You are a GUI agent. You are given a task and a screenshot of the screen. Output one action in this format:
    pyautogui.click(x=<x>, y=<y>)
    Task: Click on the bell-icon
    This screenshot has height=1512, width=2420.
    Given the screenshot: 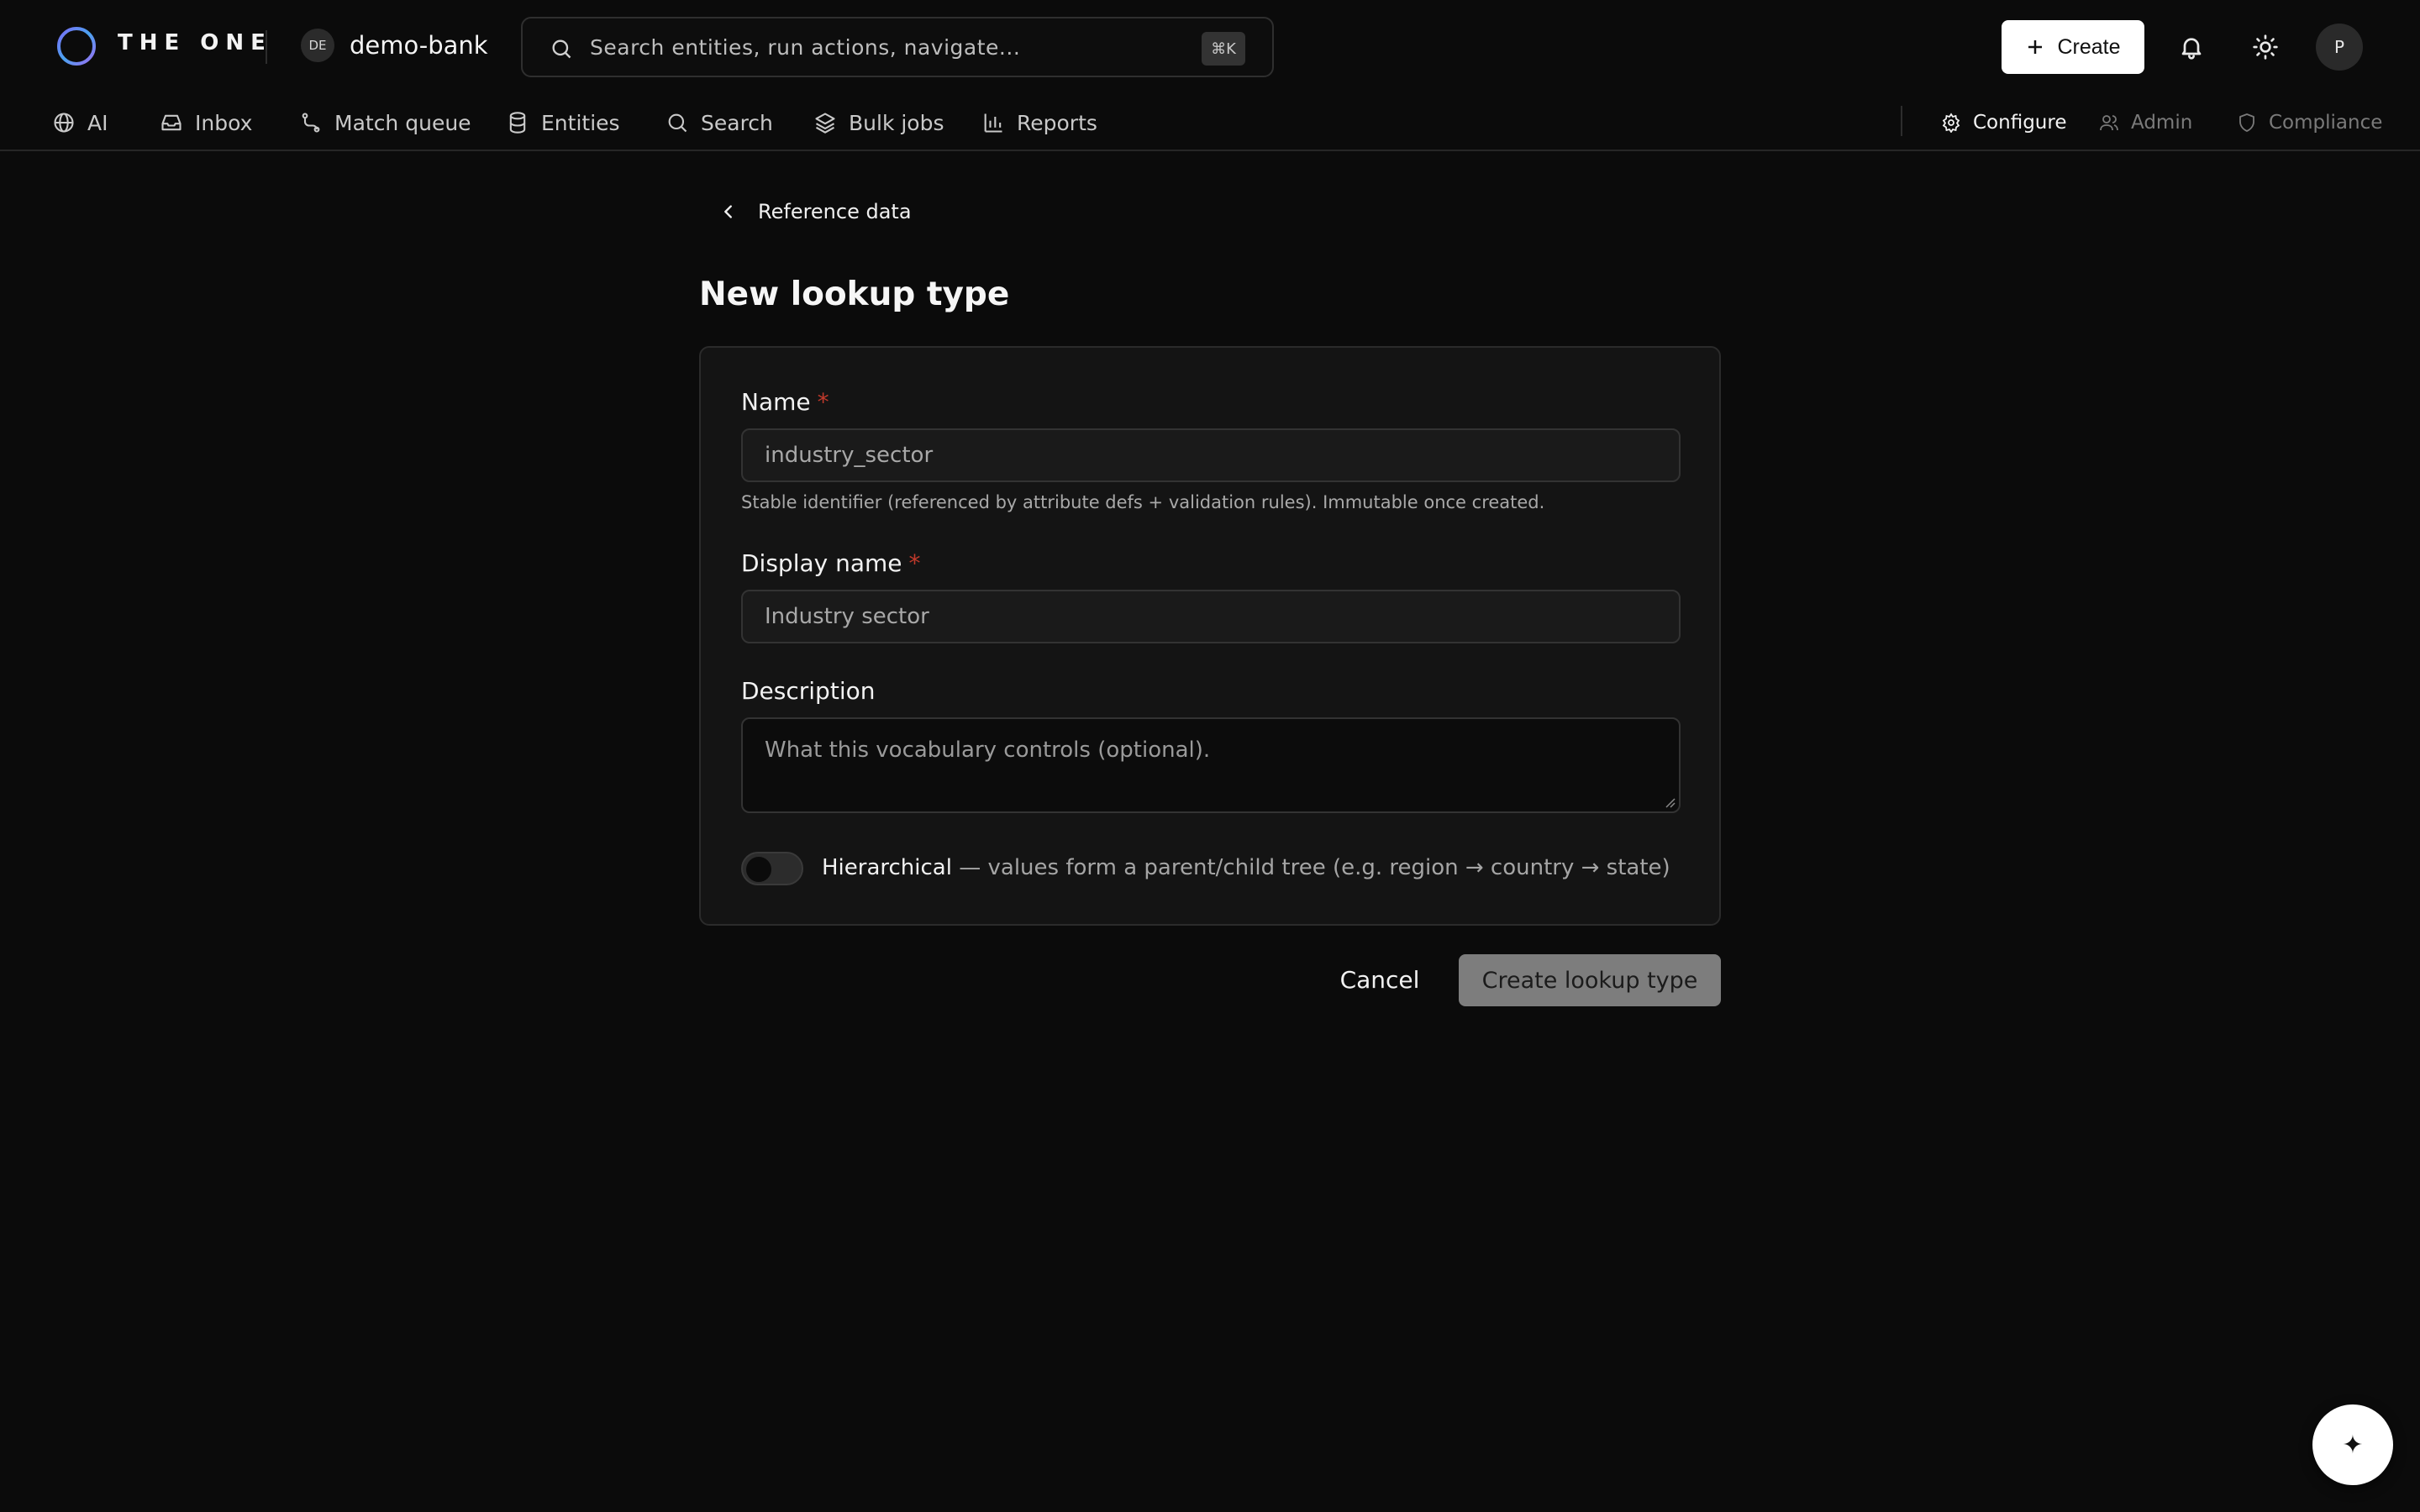 What is the action you would take?
    pyautogui.click(x=2191, y=49)
    